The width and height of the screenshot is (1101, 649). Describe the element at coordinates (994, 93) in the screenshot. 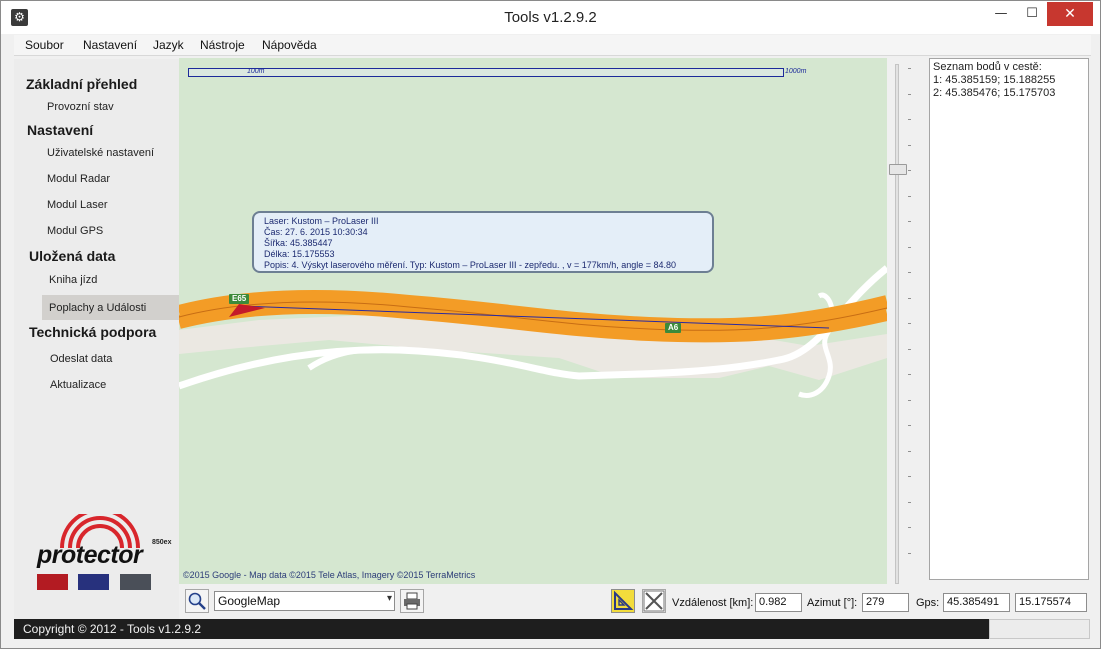

I see `route-point: 2: 45.385476; 15.175703` at that location.